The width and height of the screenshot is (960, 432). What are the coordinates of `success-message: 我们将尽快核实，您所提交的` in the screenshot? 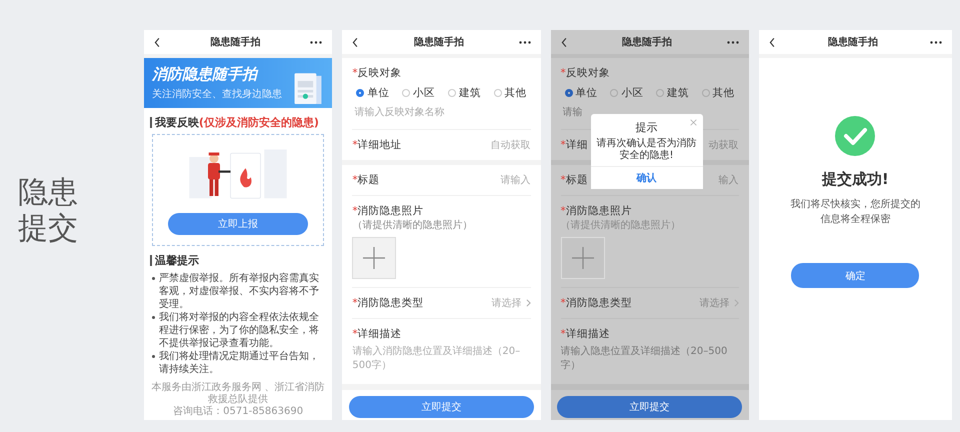 It's located at (855, 205).